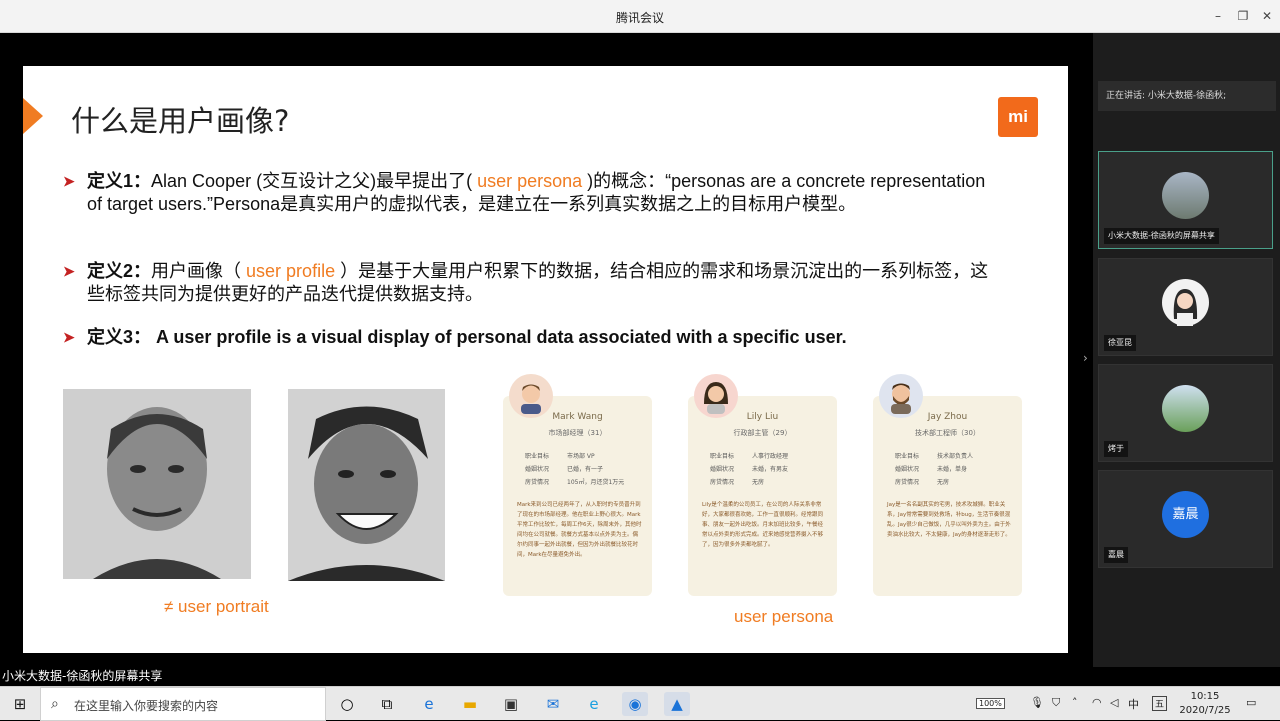 The width and height of the screenshot is (1280, 721). What do you see at coordinates (1185, 514) in the screenshot?
I see `avatar: 嘉晨` at bounding box center [1185, 514].